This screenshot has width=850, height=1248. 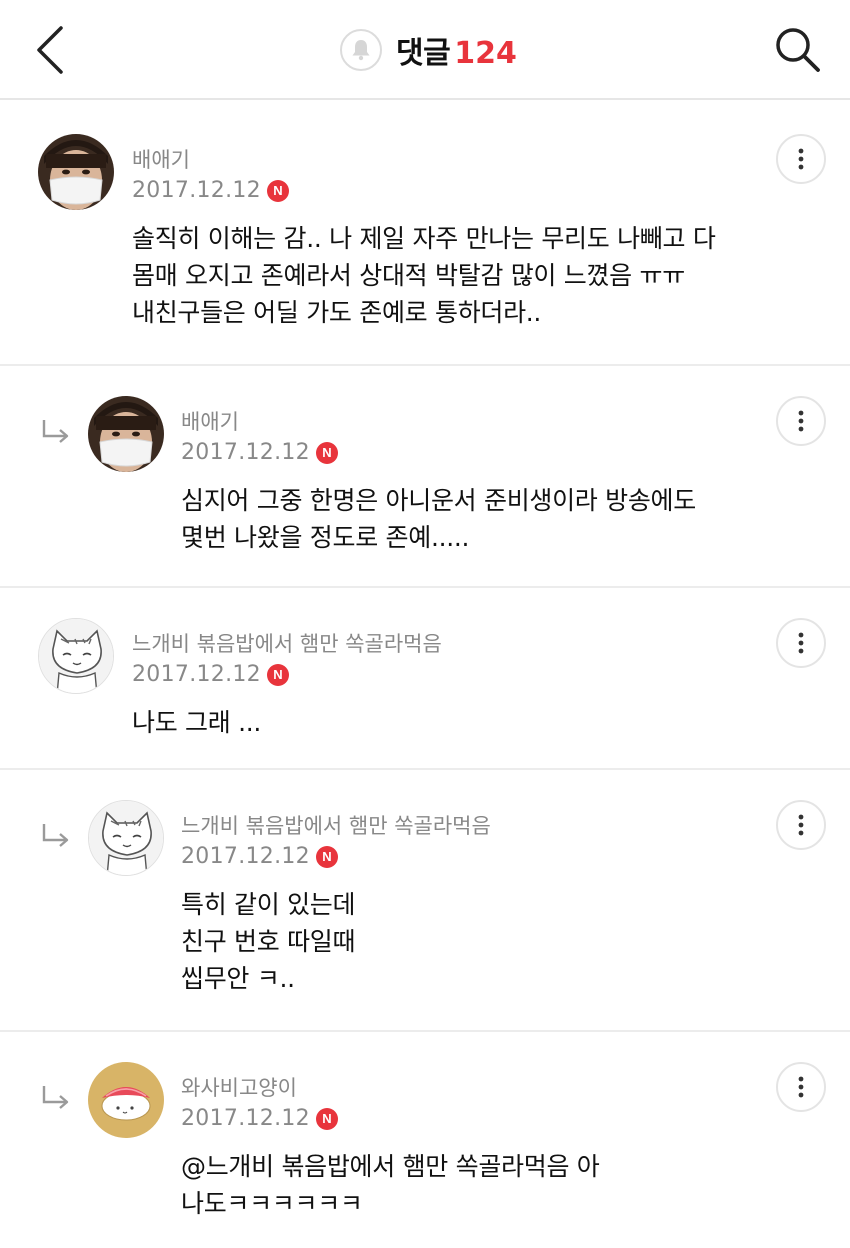 I want to click on comment-line: 친구 번호 따일때, so click(x=268, y=941).